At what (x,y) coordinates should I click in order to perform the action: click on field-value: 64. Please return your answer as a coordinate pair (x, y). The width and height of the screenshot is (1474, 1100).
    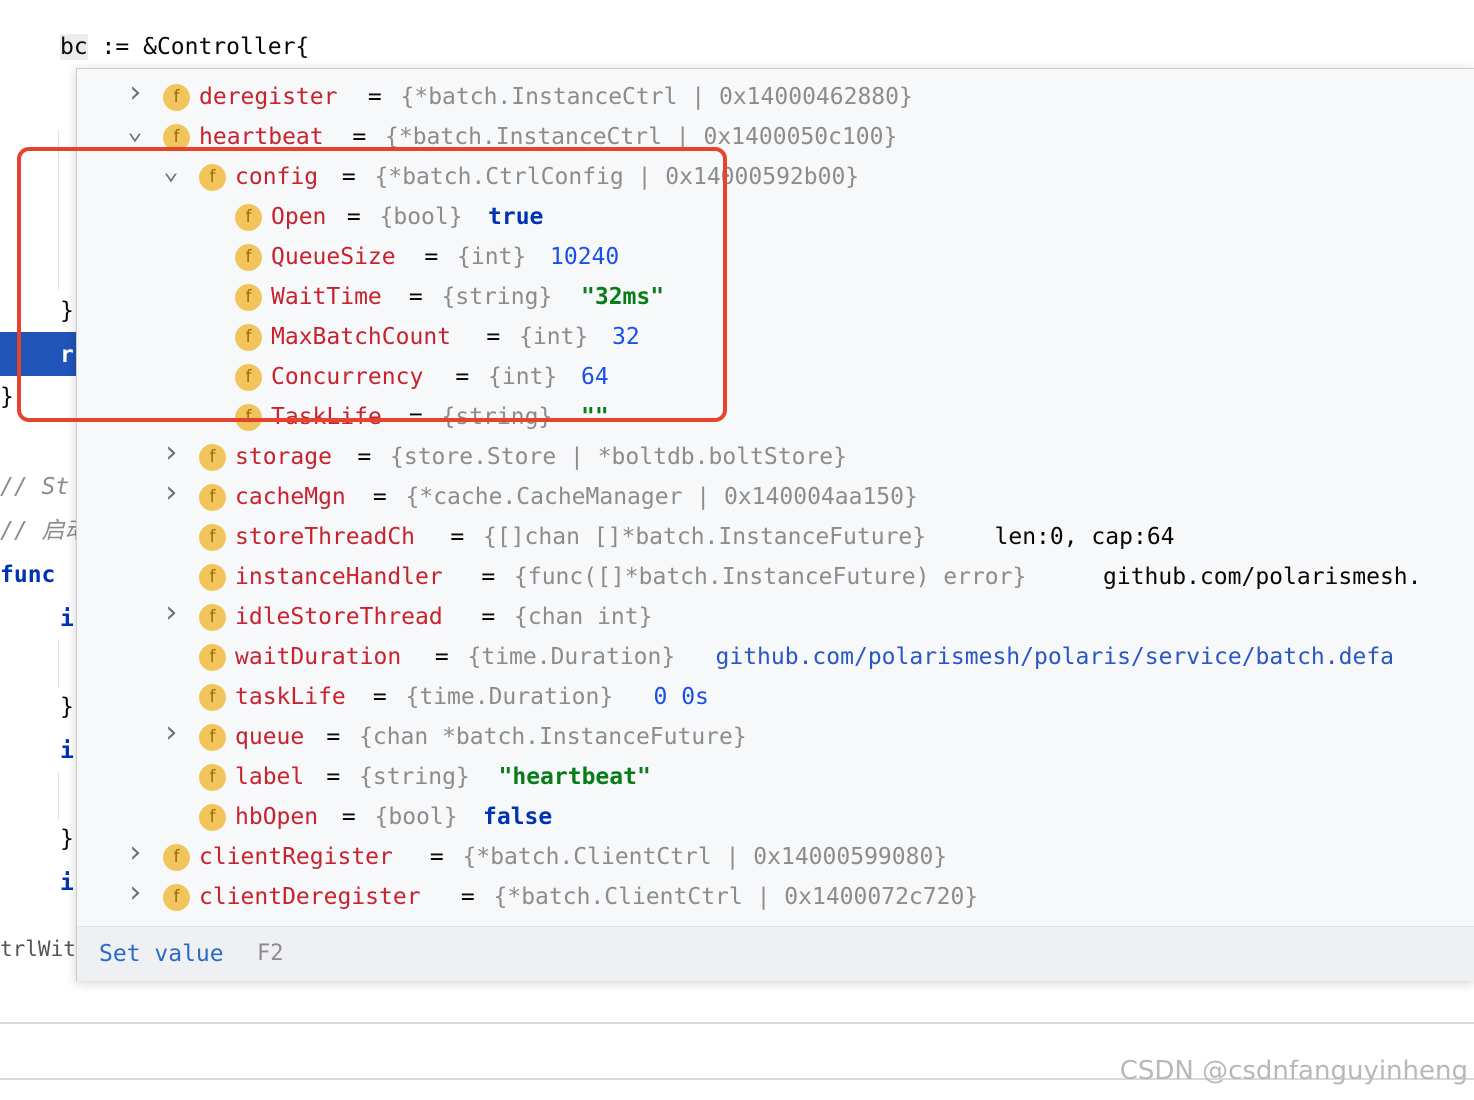
    Looking at the image, I should click on (595, 377).